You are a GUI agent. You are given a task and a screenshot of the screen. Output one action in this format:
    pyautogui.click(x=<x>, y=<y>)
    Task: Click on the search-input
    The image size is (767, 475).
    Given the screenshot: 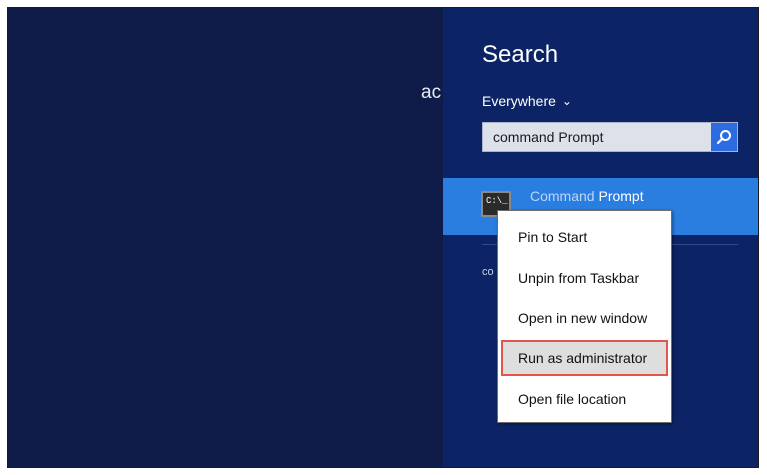 What is the action you would take?
    pyautogui.click(x=600, y=137)
    